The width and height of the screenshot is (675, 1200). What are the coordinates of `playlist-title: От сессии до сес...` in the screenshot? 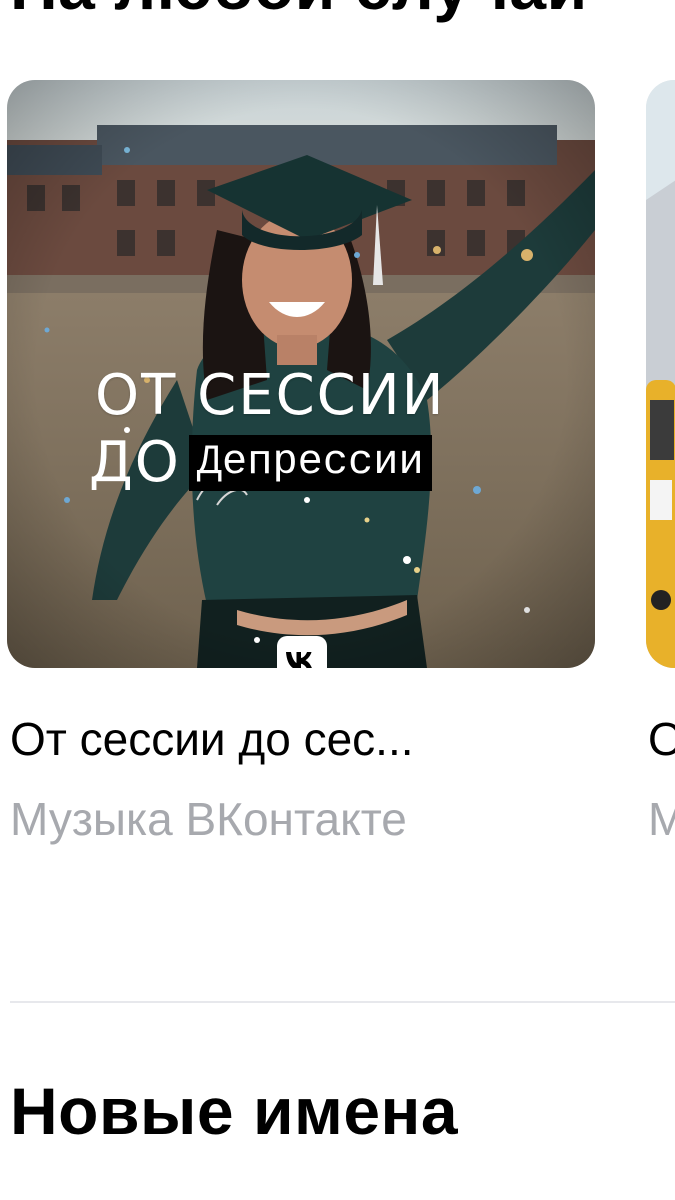 It's located at (212, 739).